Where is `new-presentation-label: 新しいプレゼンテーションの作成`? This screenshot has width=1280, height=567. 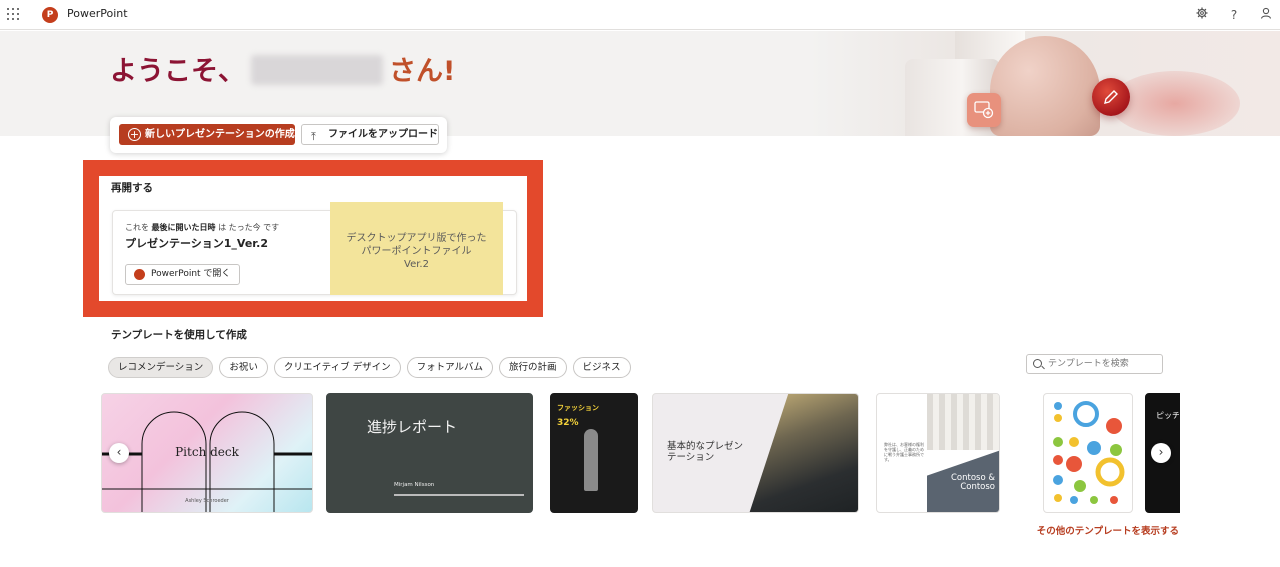
new-presentation-label: 新しいプレゼンテーションの作成 is located at coordinates (220, 134).